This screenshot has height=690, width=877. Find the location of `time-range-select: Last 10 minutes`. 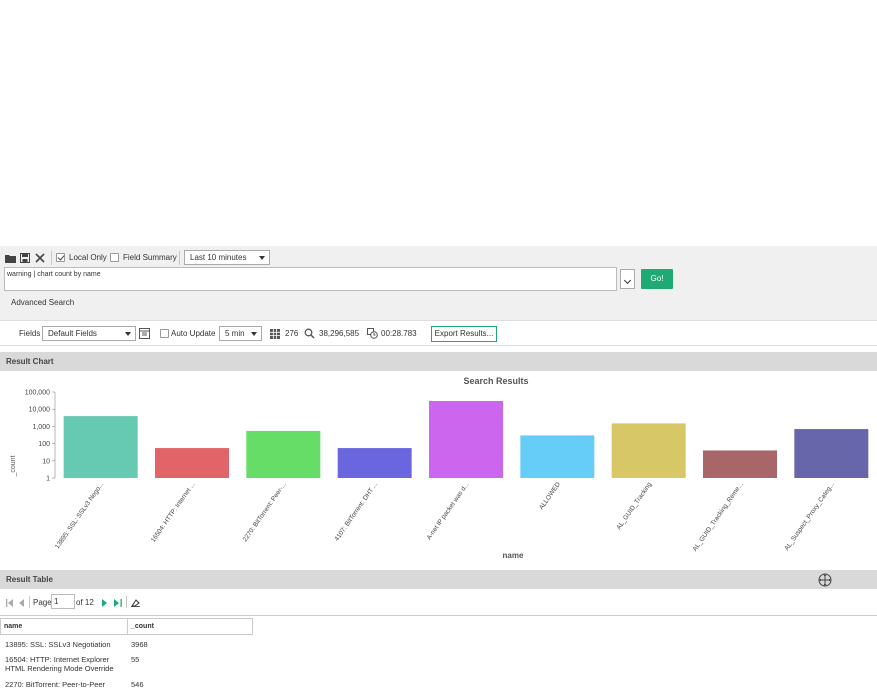

time-range-select: Last 10 minutes is located at coordinates (227, 257).